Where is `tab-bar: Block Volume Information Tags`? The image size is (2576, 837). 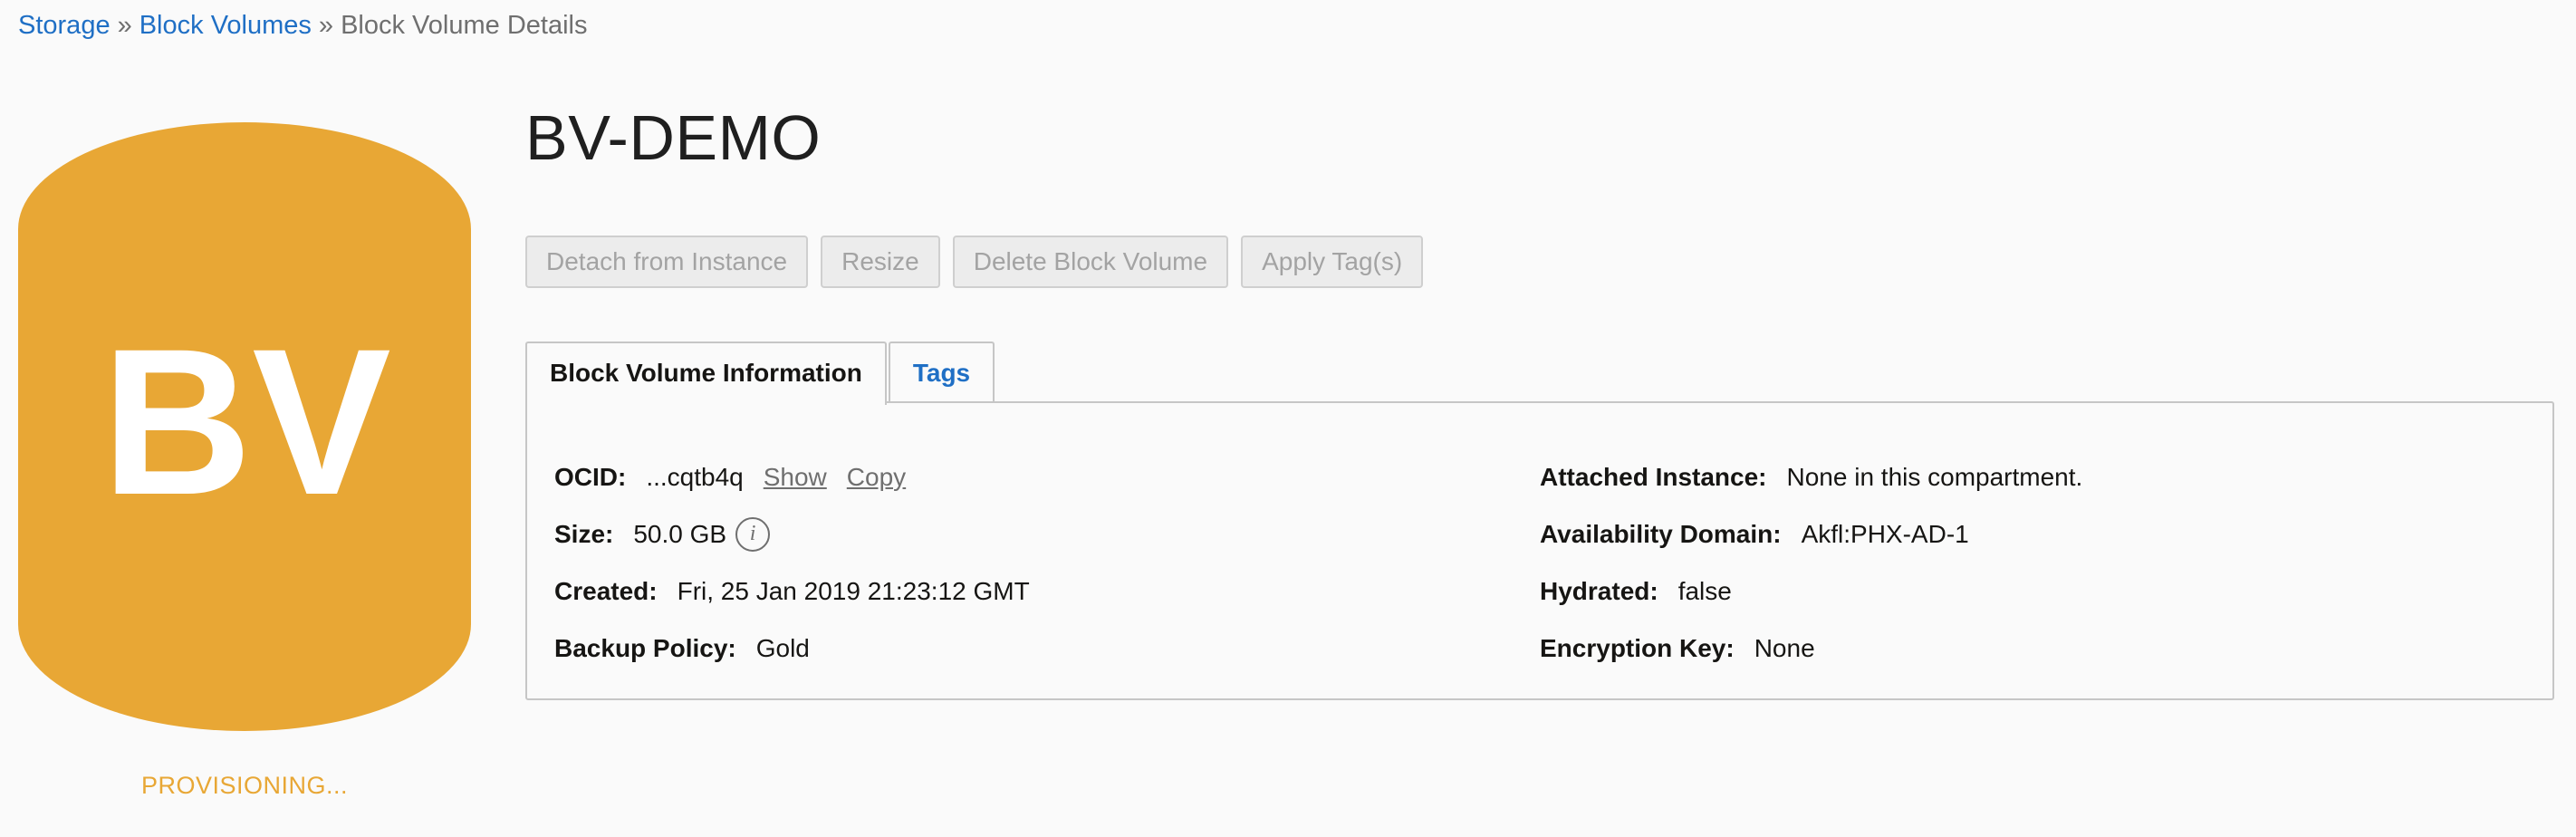
tab-bar: Block Volume Information Tags is located at coordinates (760, 373).